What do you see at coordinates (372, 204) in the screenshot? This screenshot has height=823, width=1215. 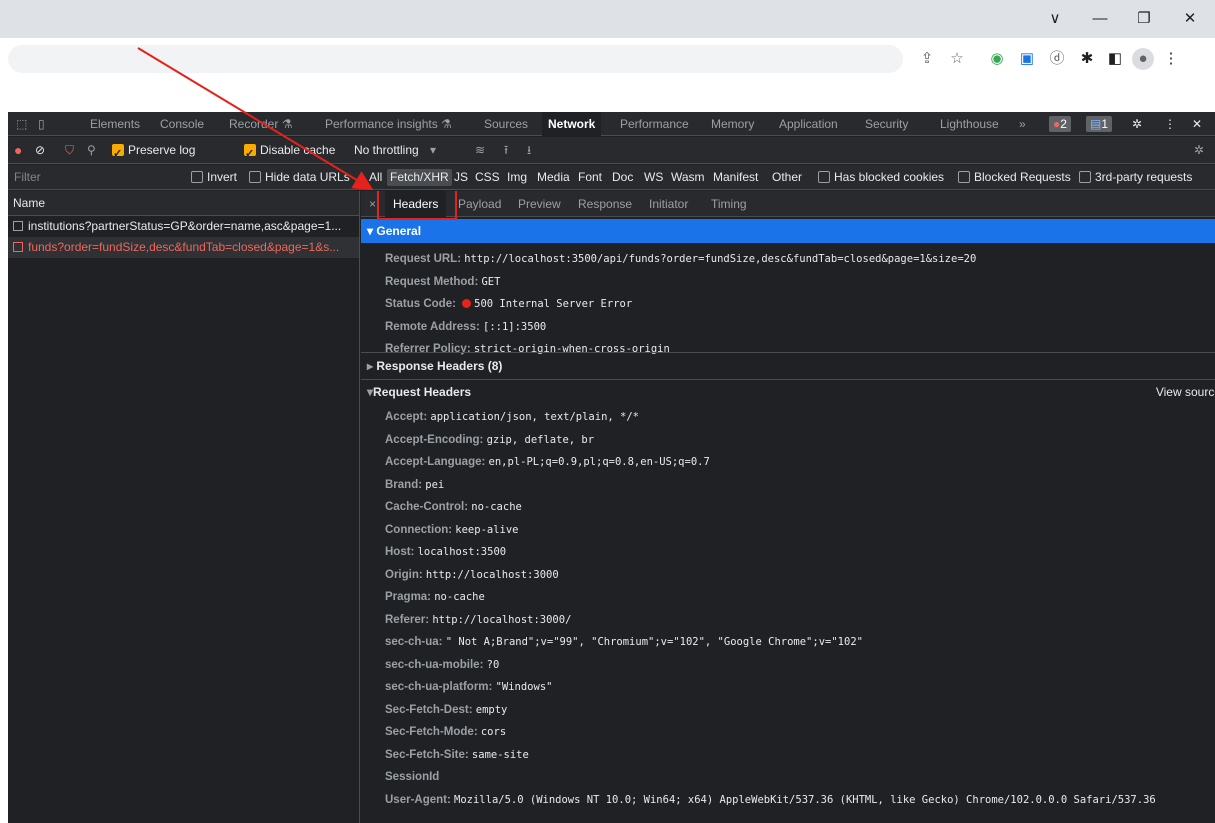 I see `close-detail-icon: ×` at bounding box center [372, 204].